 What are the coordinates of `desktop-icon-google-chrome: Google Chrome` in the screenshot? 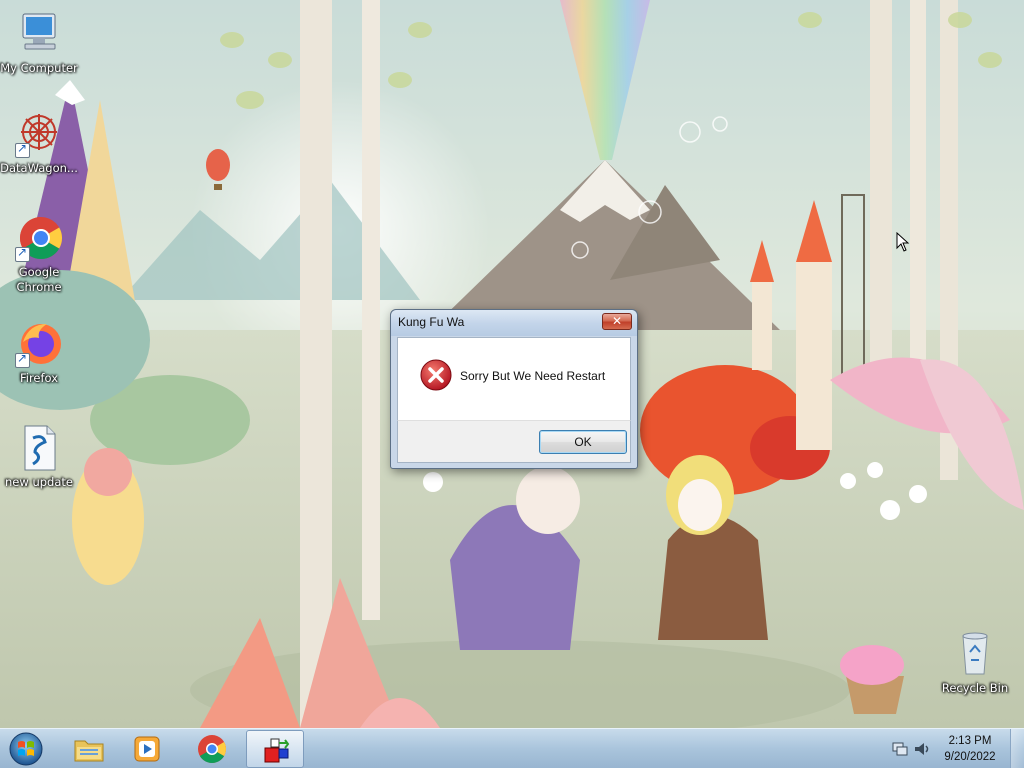 It's located at (39, 254).